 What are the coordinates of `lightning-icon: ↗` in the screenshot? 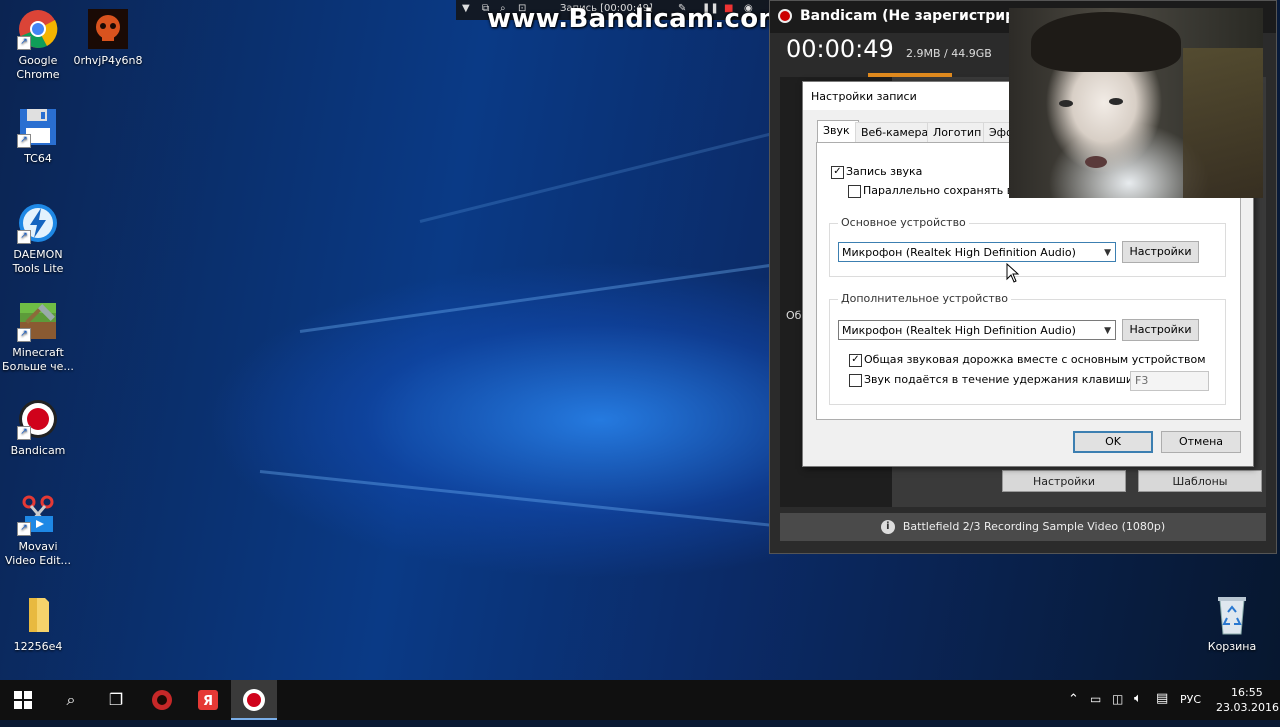 It's located at (38, 223).